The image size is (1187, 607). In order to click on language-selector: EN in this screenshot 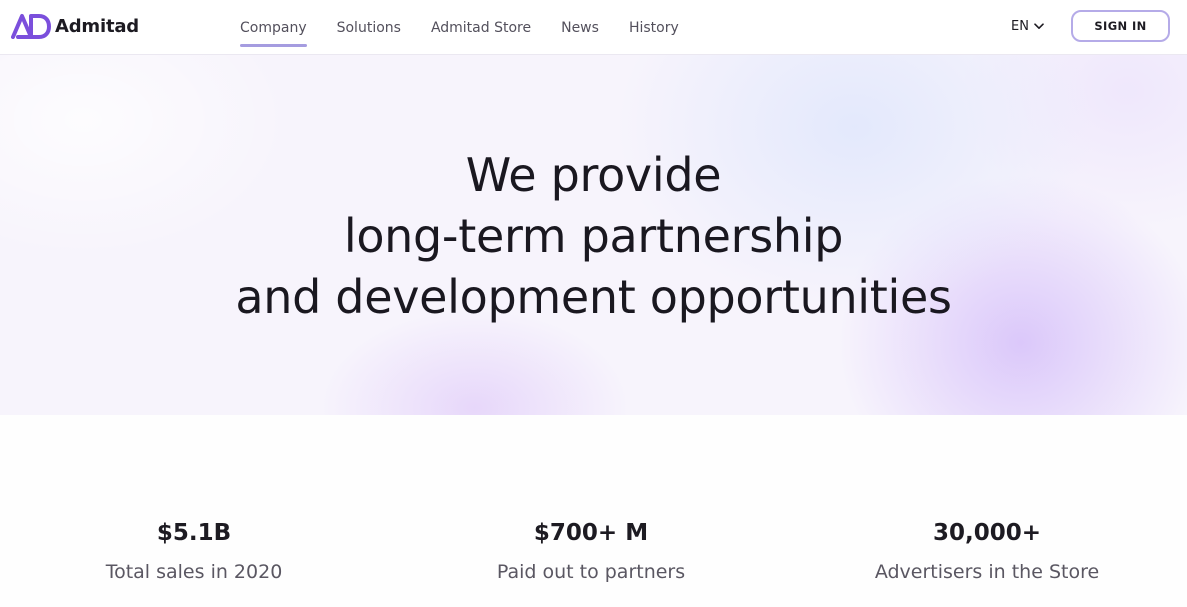, I will do `click(1027, 26)`.